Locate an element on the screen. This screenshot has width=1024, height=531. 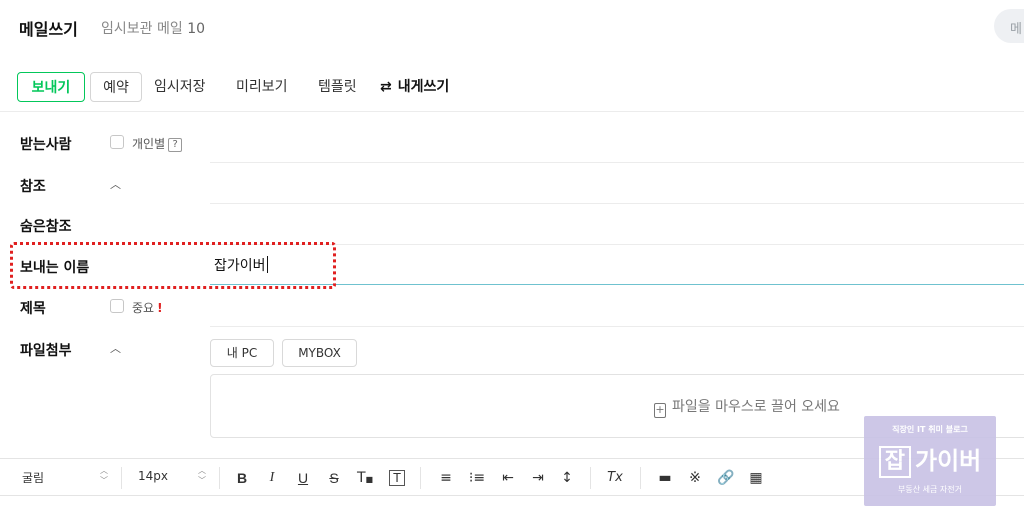
font-size-spinner-icon: ︿ ﹀ is located at coordinates (202, 476).